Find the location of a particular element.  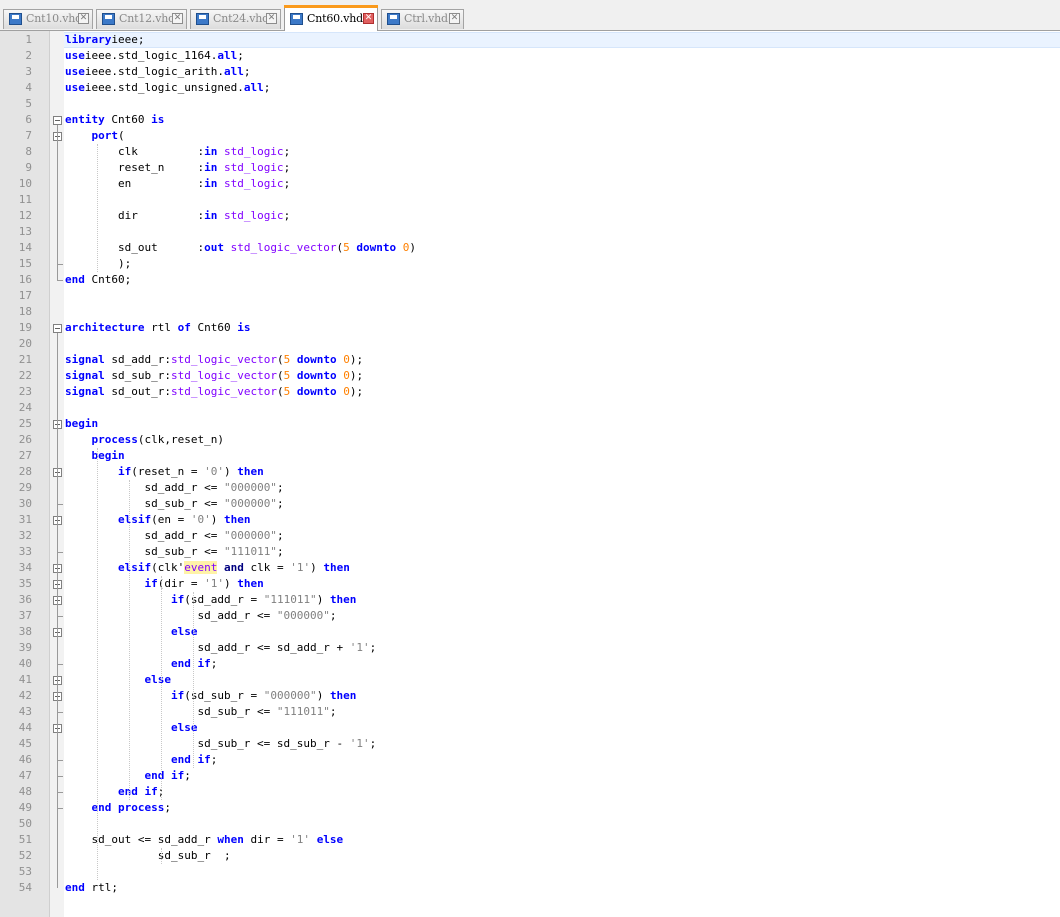

code-line: useieee.std_logic_unsigned.all; is located at coordinates (167, 88).